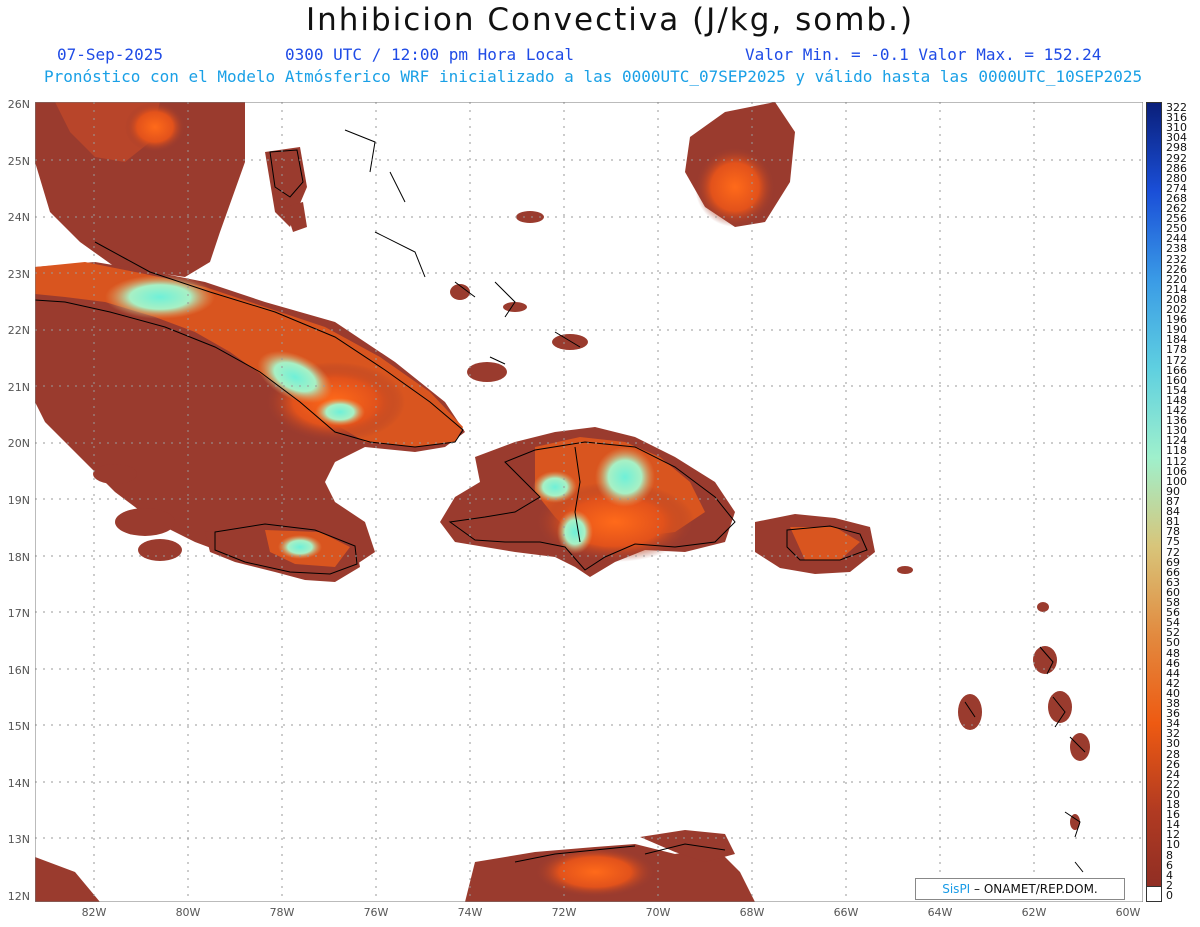 The image size is (1200, 927). What do you see at coordinates (18, 387) in the screenshot?
I see `lat-tick-label: 21N` at bounding box center [18, 387].